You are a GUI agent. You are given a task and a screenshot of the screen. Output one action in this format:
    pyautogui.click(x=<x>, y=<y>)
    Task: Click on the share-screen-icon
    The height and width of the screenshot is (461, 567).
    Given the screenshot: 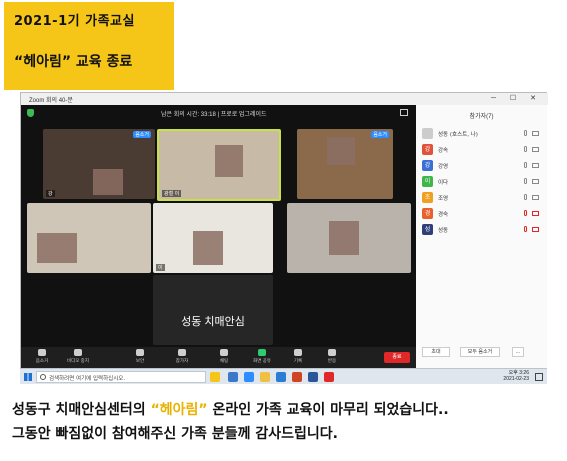 What is the action you would take?
    pyautogui.click(x=262, y=352)
    